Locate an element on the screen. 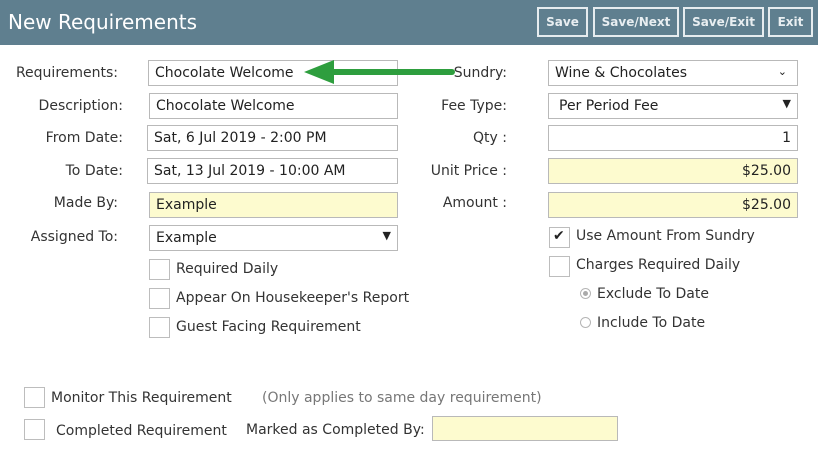  page-title: New Requirements is located at coordinates (103, 22).